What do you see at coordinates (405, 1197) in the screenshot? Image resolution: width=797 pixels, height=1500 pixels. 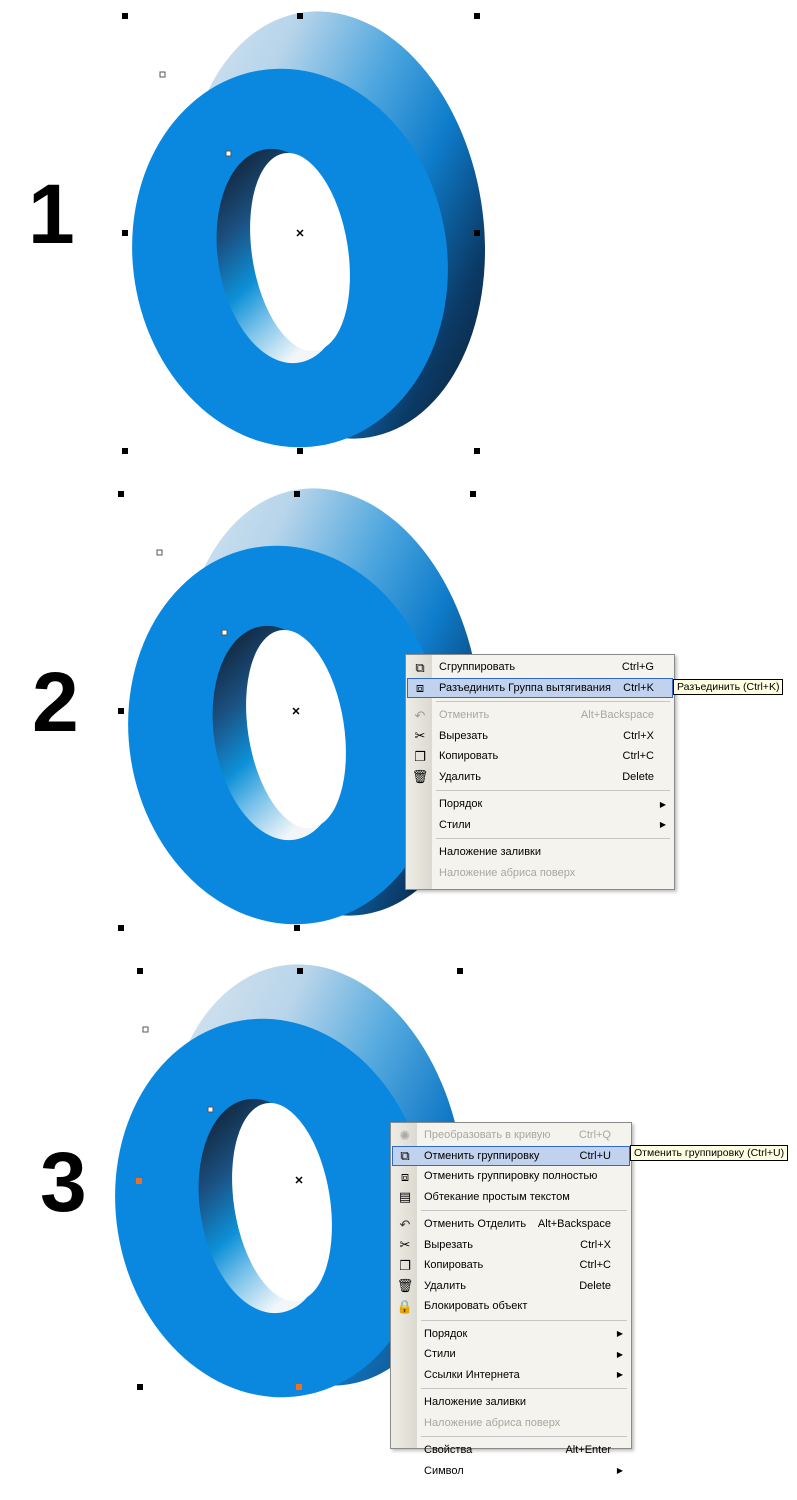 I see `text-wrap-icon: ▤` at bounding box center [405, 1197].